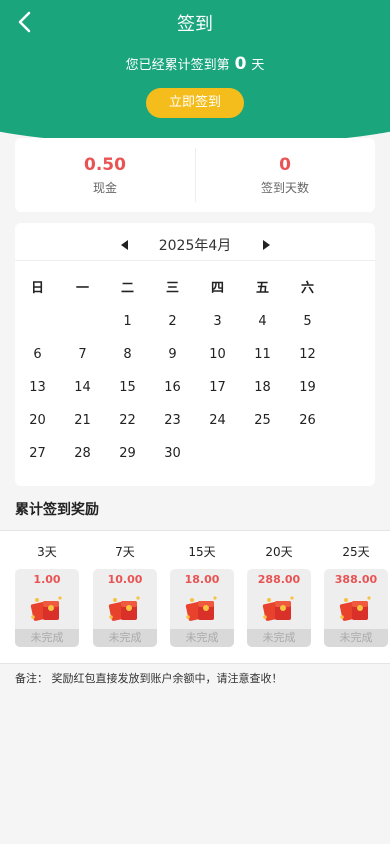 Image resolution: width=390 pixels, height=844 pixels. I want to click on weekday-label: 四, so click(217, 288).